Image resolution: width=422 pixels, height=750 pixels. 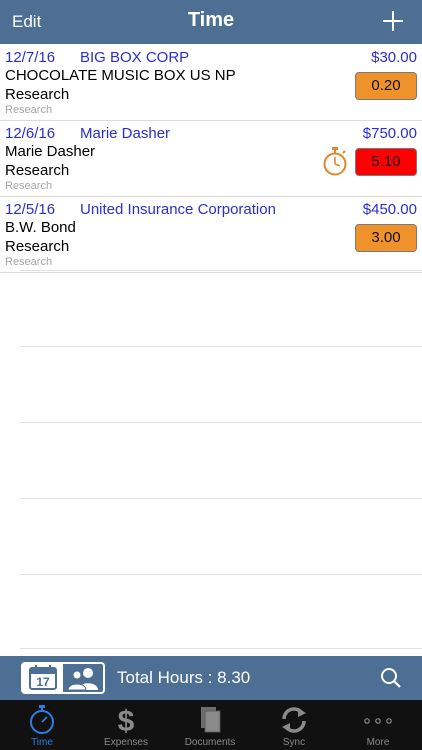 What do you see at coordinates (393, 21) in the screenshot?
I see `plus-icon` at bounding box center [393, 21].